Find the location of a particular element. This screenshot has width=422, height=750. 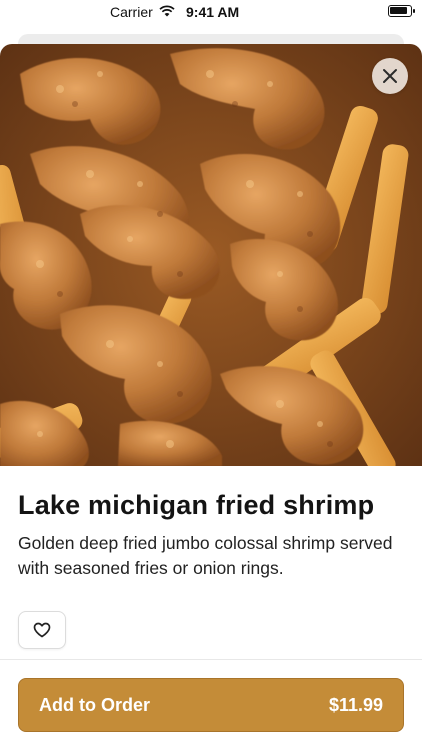

wifi-icon is located at coordinates (167, 12).